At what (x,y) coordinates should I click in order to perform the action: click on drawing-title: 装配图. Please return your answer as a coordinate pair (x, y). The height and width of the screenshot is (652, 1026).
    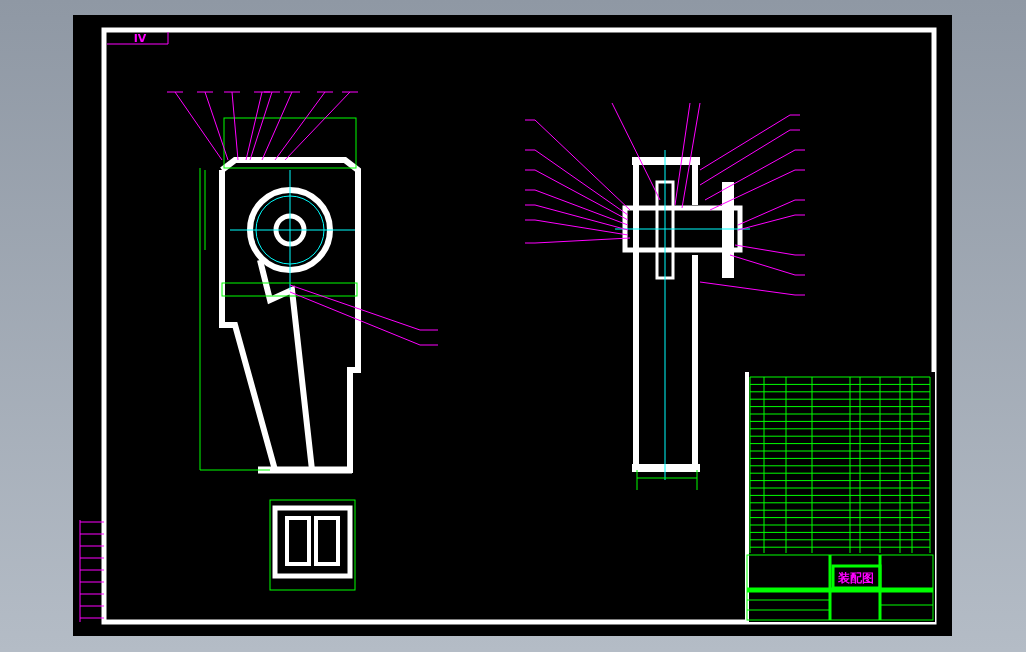
    Looking at the image, I should click on (856, 578).